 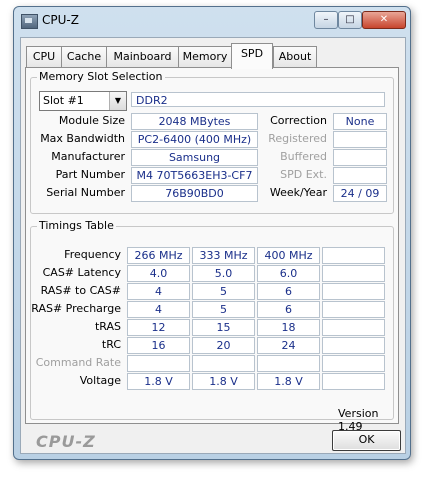 I want to click on tab-cache: Cache, so click(x=84, y=57).